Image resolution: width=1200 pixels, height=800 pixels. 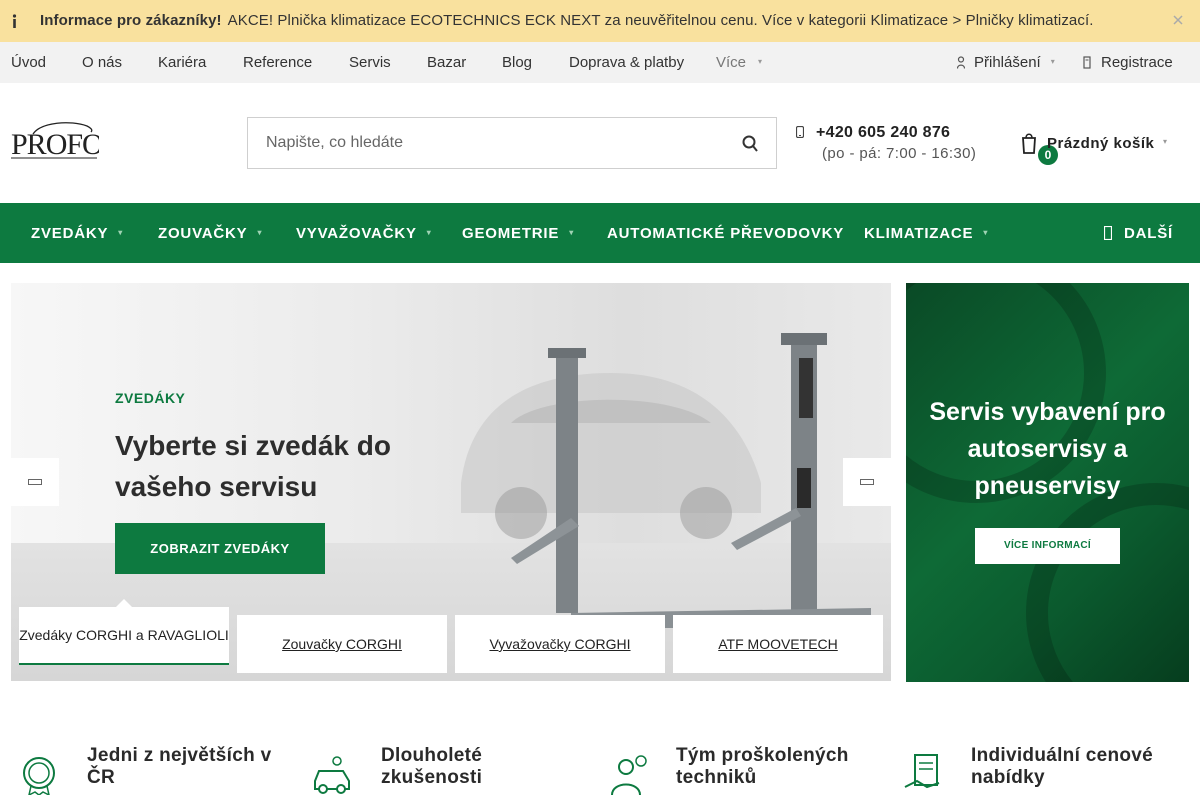 I want to click on logo-mark: PROFO, so click(x=57, y=141).